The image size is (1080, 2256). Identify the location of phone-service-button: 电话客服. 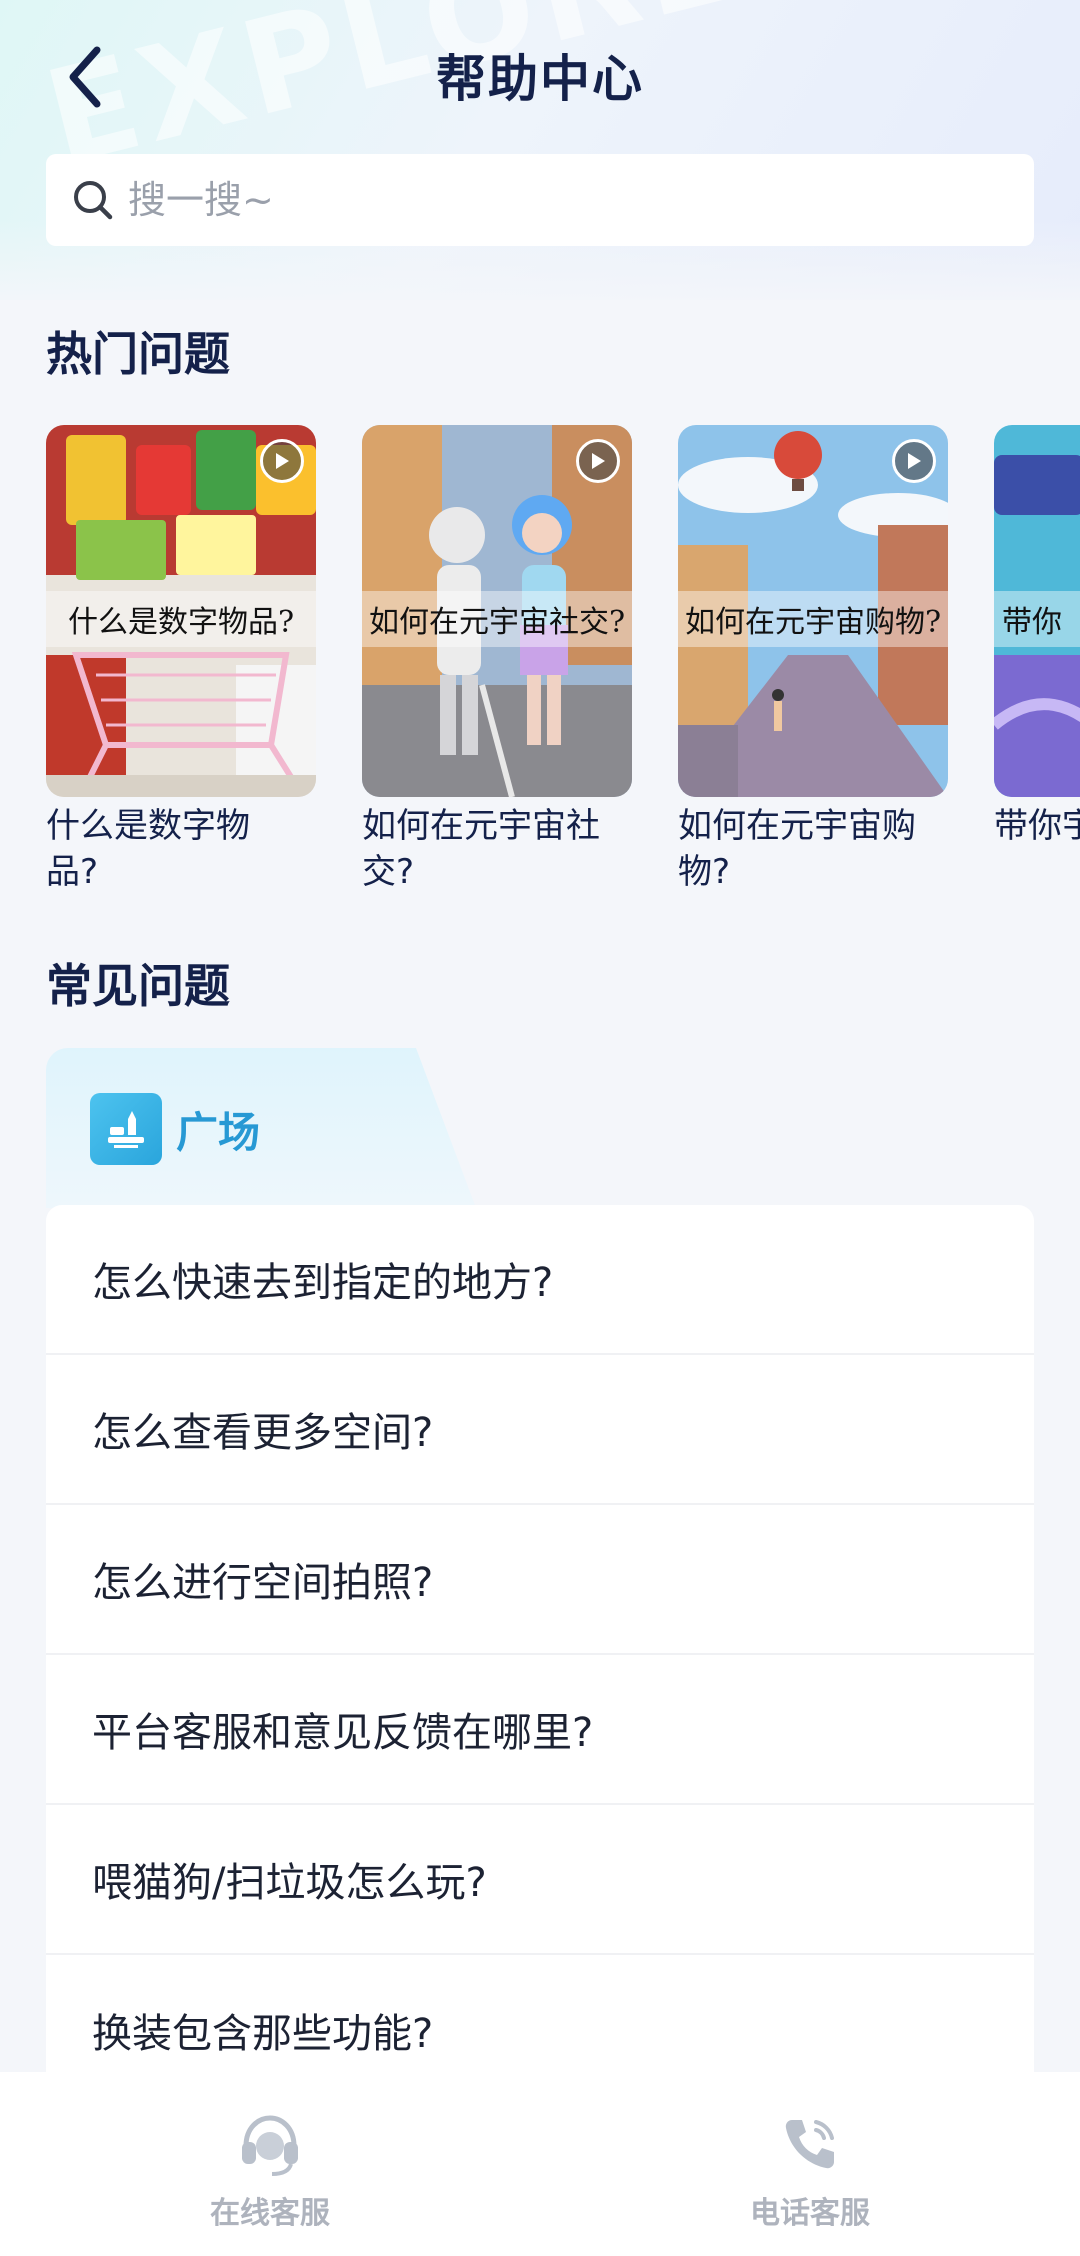
(810, 2164).